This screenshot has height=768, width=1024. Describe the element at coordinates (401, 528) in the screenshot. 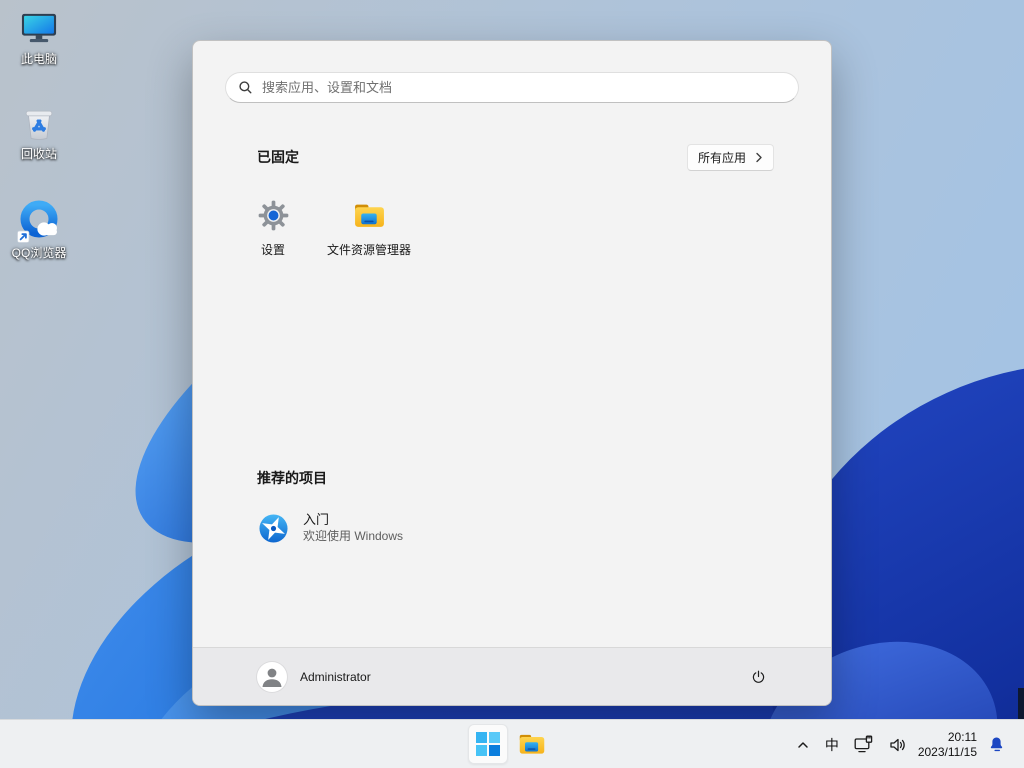

I see `recommended-item-get-started: 入门 欢迎使用 Windows` at that location.